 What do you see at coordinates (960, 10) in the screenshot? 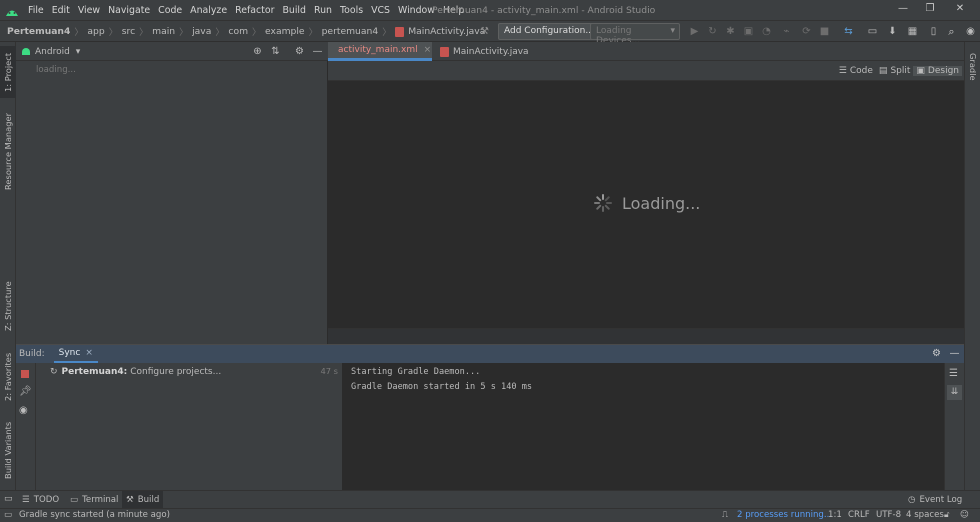
I see `close-button: ✕` at bounding box center [960, 10].